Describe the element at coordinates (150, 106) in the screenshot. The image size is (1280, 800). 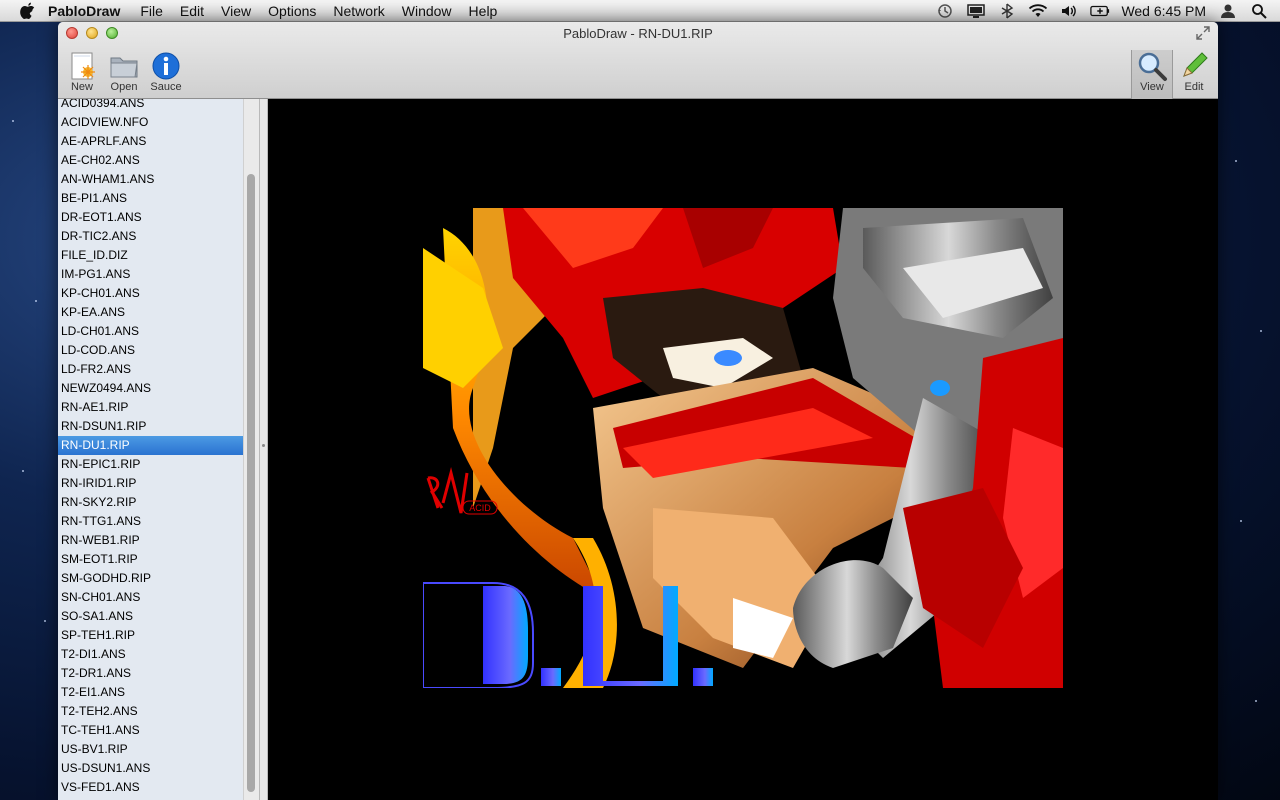
I see `file-list-item: ACID0394.ANS` at that location.